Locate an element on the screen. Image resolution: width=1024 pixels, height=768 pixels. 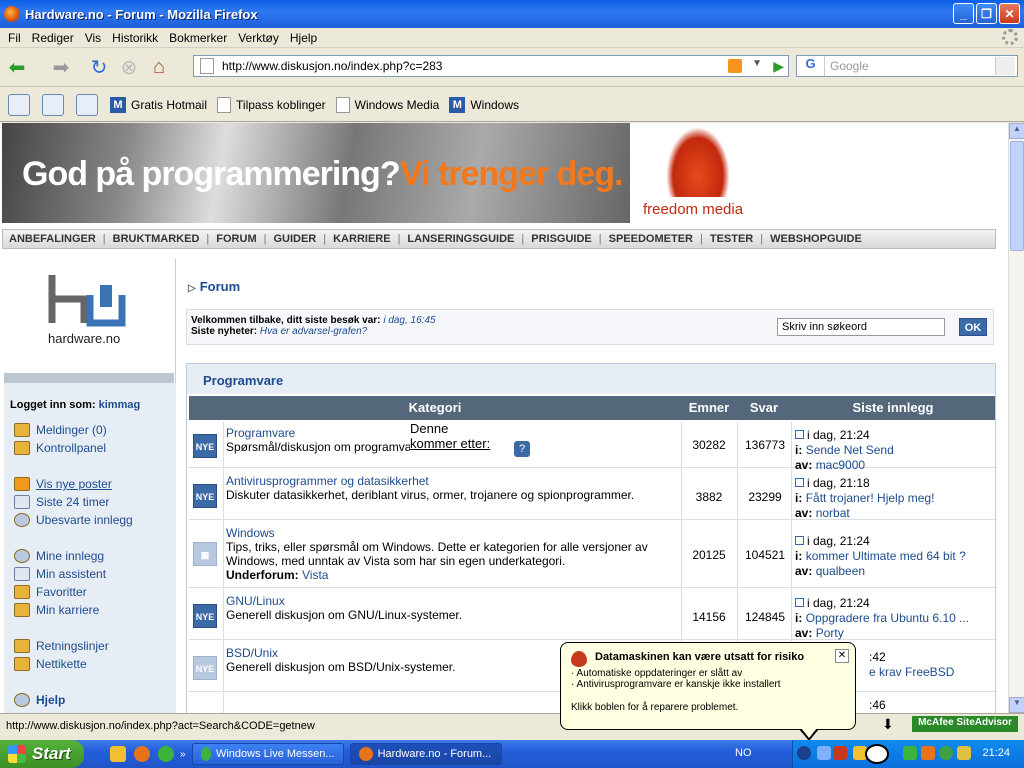
menu-edit: Rediger is located at coordinates (53, 38).